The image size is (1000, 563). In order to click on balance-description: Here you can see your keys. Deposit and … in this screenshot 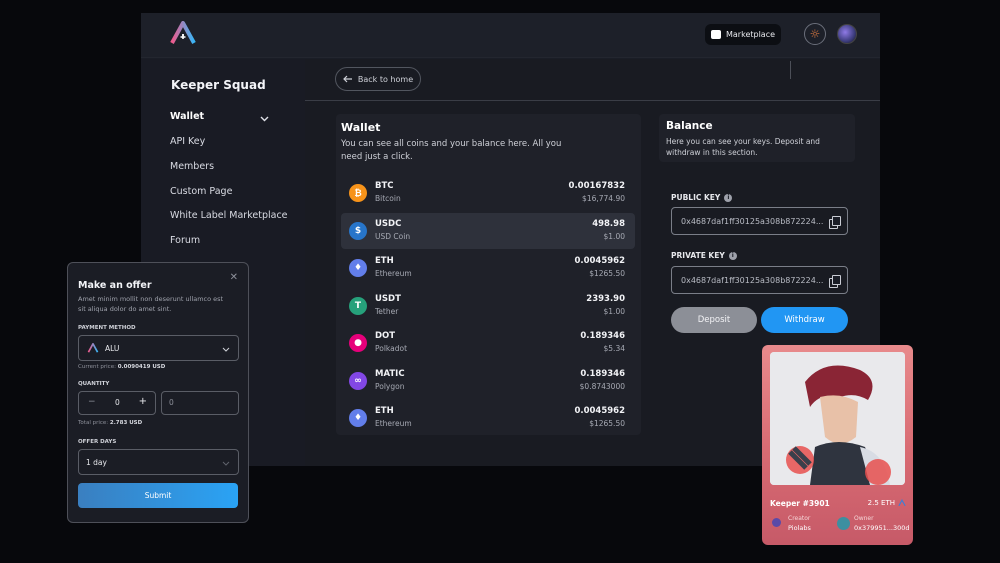, I will do `click(743, 147)`.